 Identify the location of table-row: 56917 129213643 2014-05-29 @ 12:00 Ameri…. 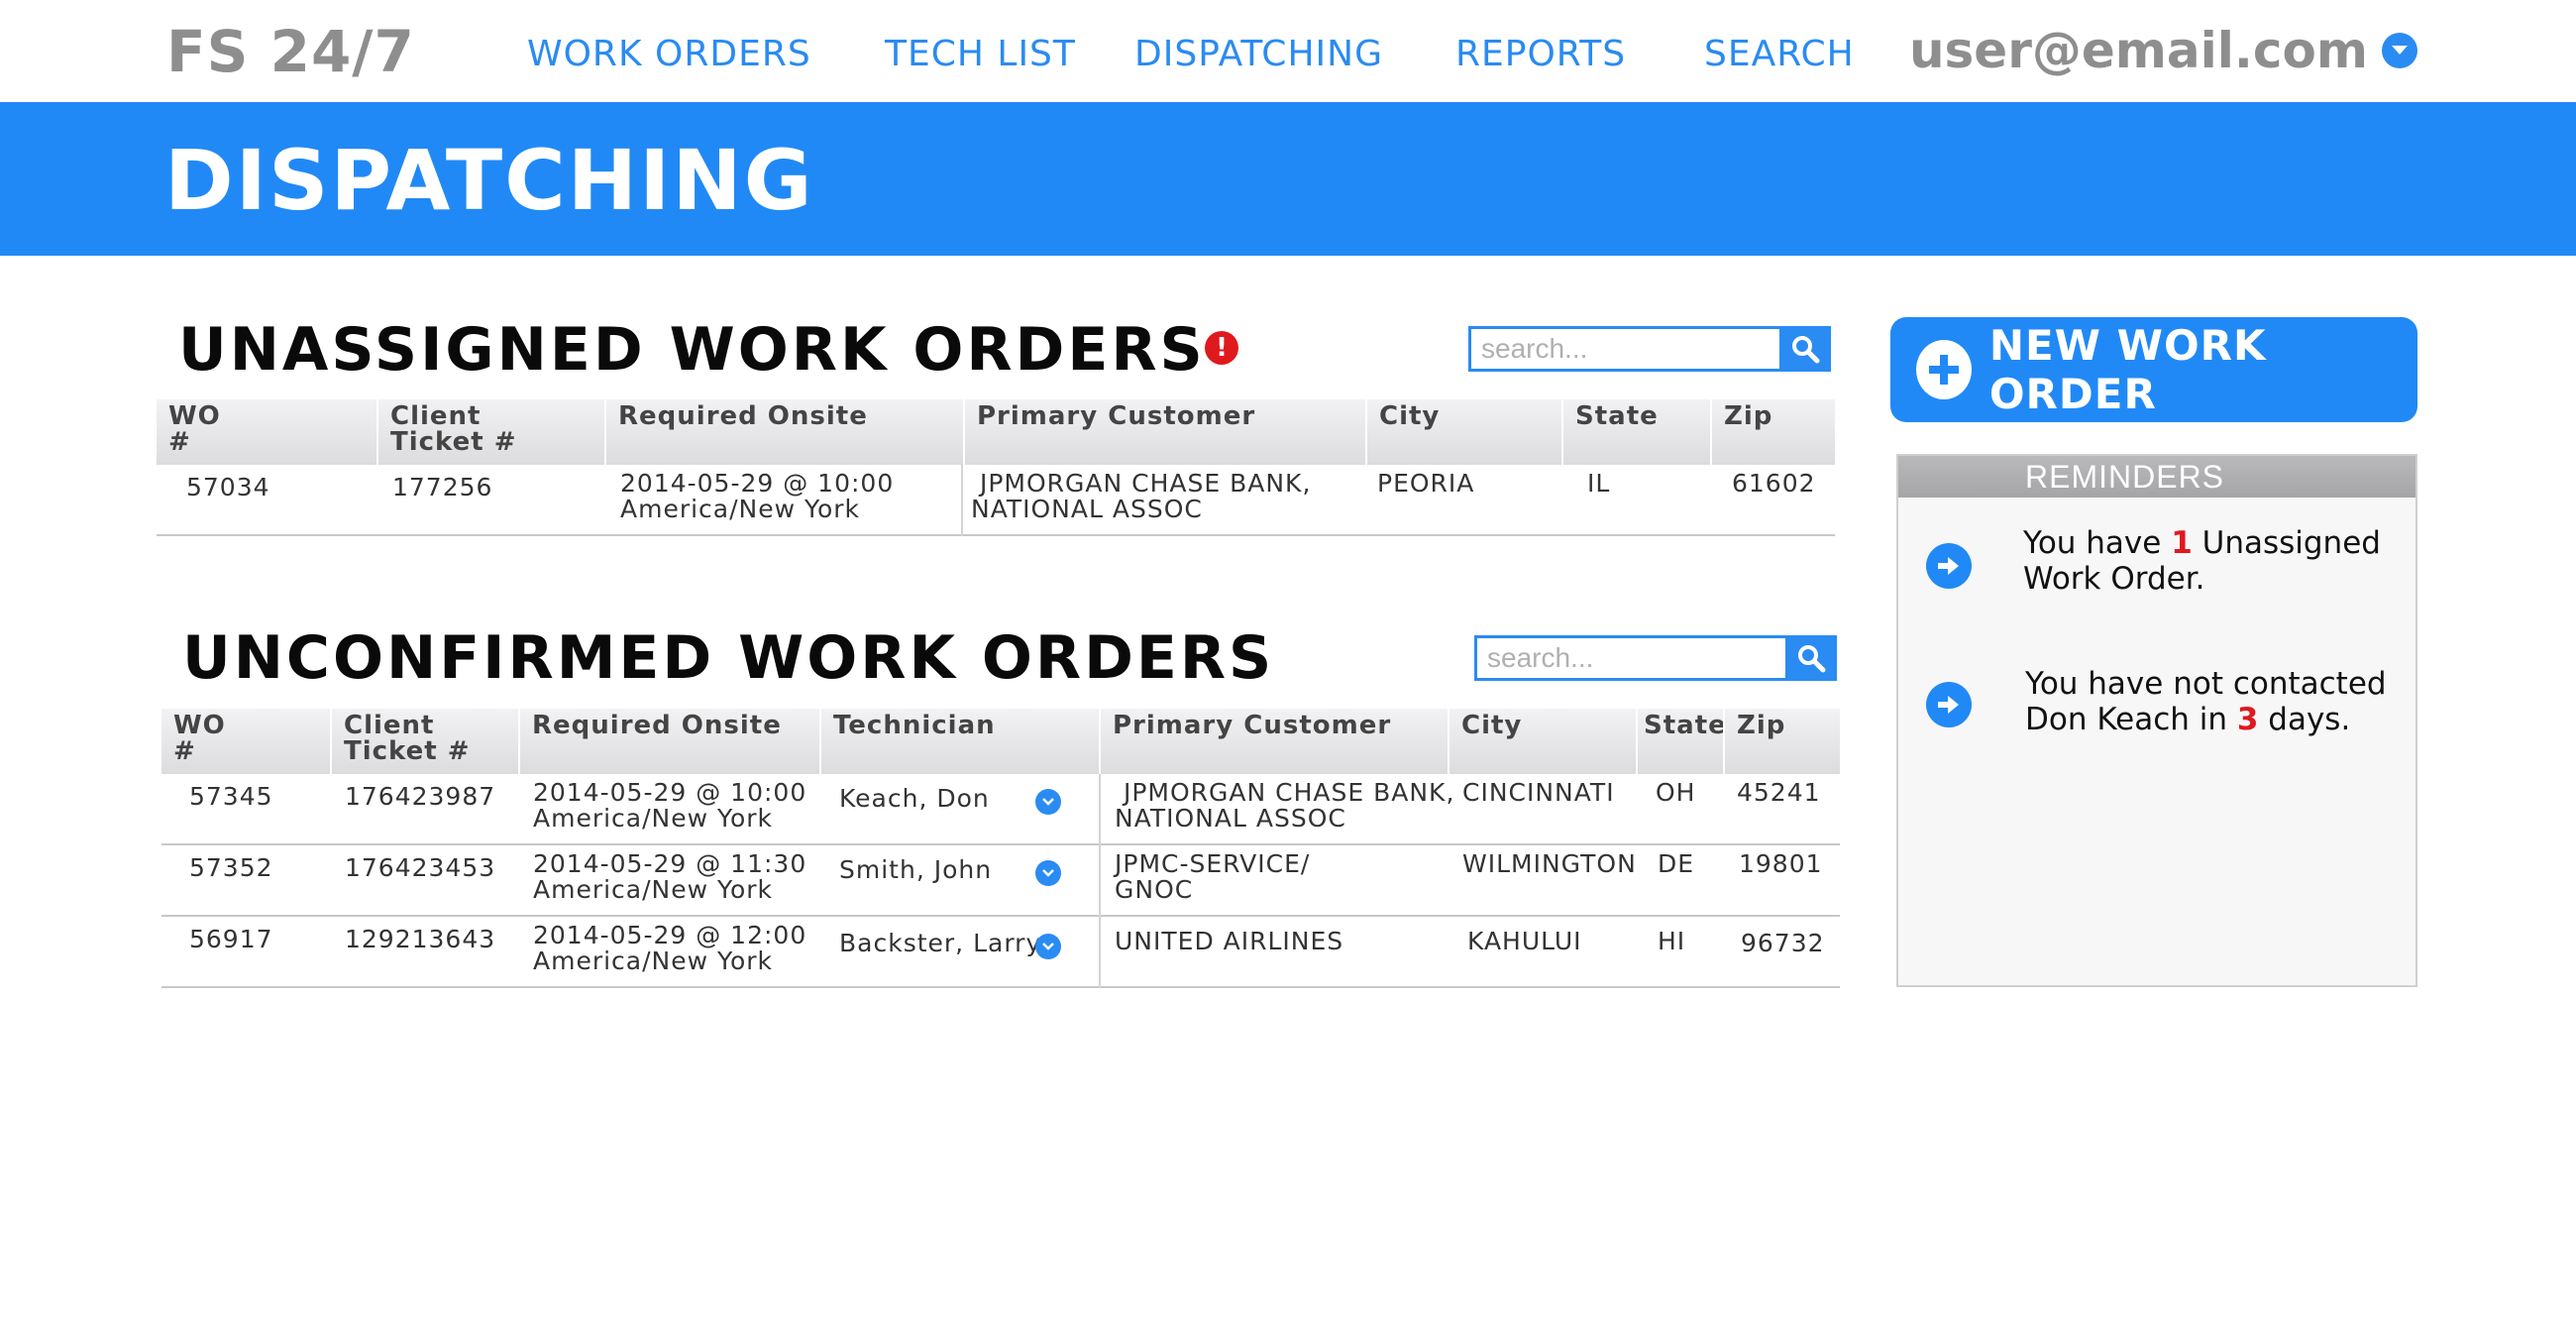
(1001, 952).